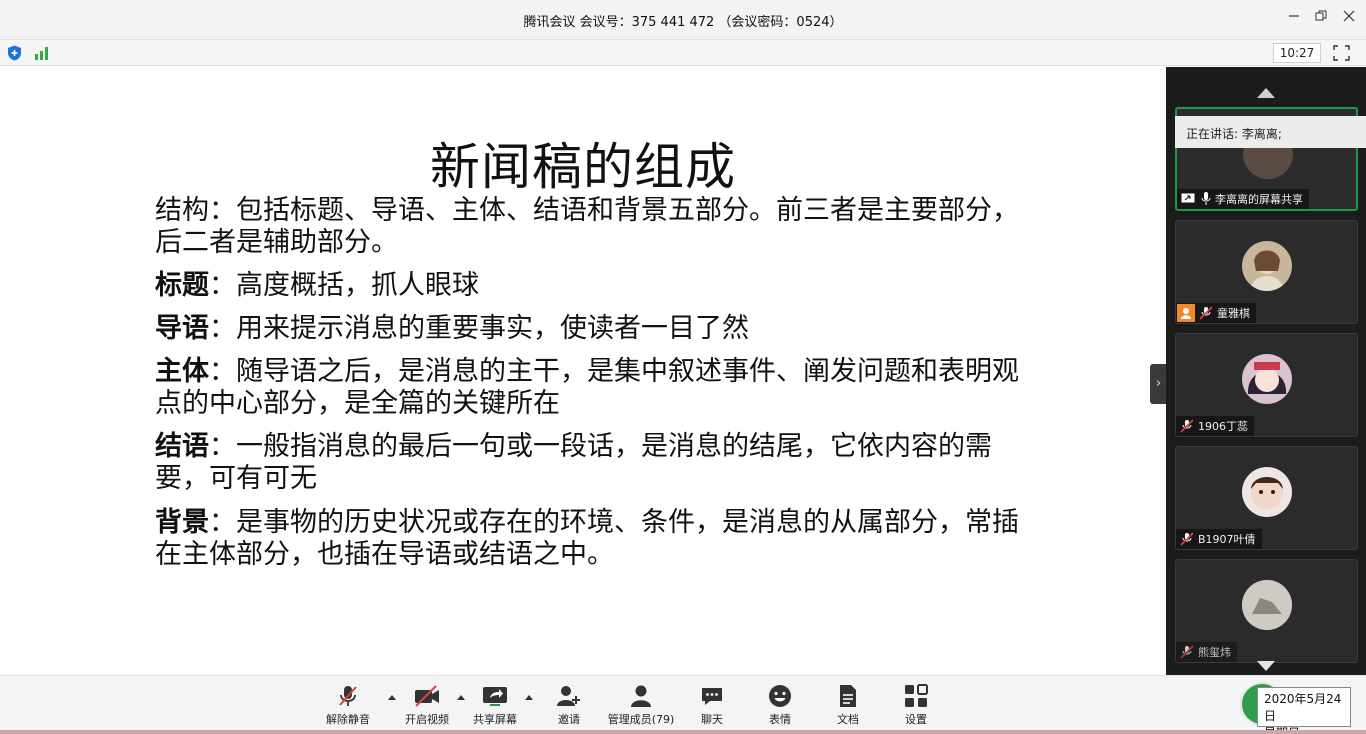 The height and width of the screenshot is (734, 1366). Describe the element at coordinates (1206, 198) in the screenshot. I see `microphone-icon` at that location.